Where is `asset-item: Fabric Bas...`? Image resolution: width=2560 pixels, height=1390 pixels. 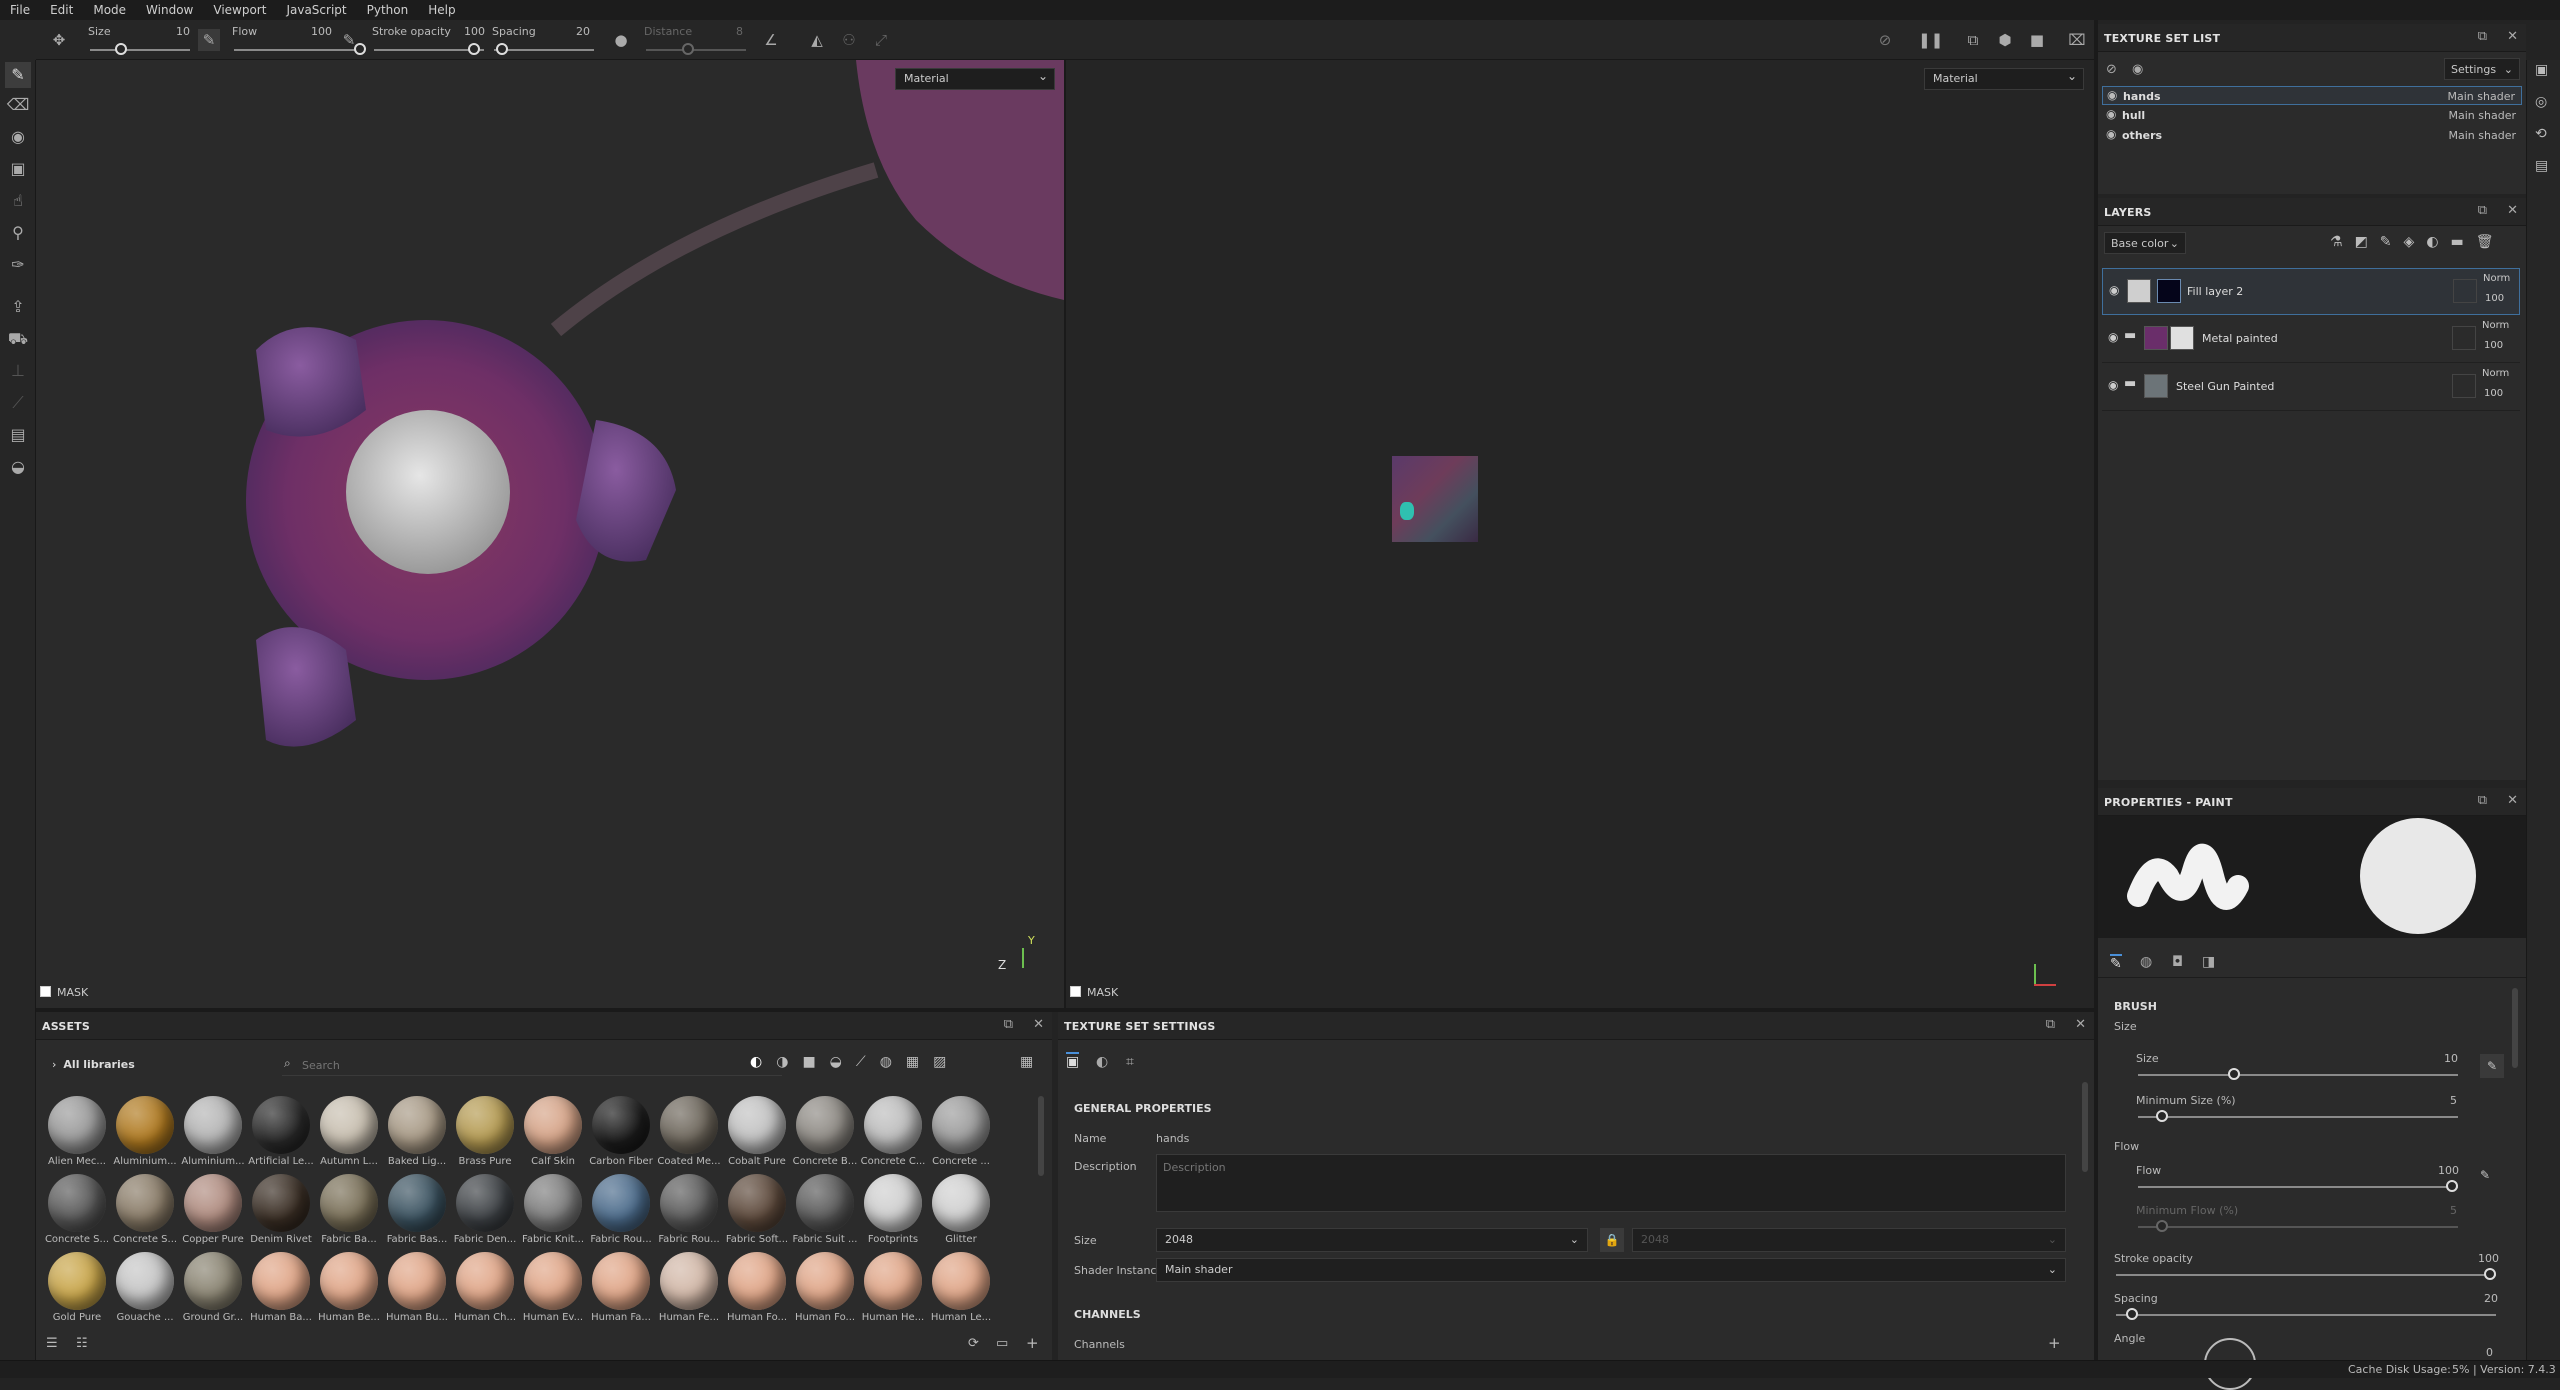 asset-item: Fabric Bas... is located at coordinates (417, 1209).